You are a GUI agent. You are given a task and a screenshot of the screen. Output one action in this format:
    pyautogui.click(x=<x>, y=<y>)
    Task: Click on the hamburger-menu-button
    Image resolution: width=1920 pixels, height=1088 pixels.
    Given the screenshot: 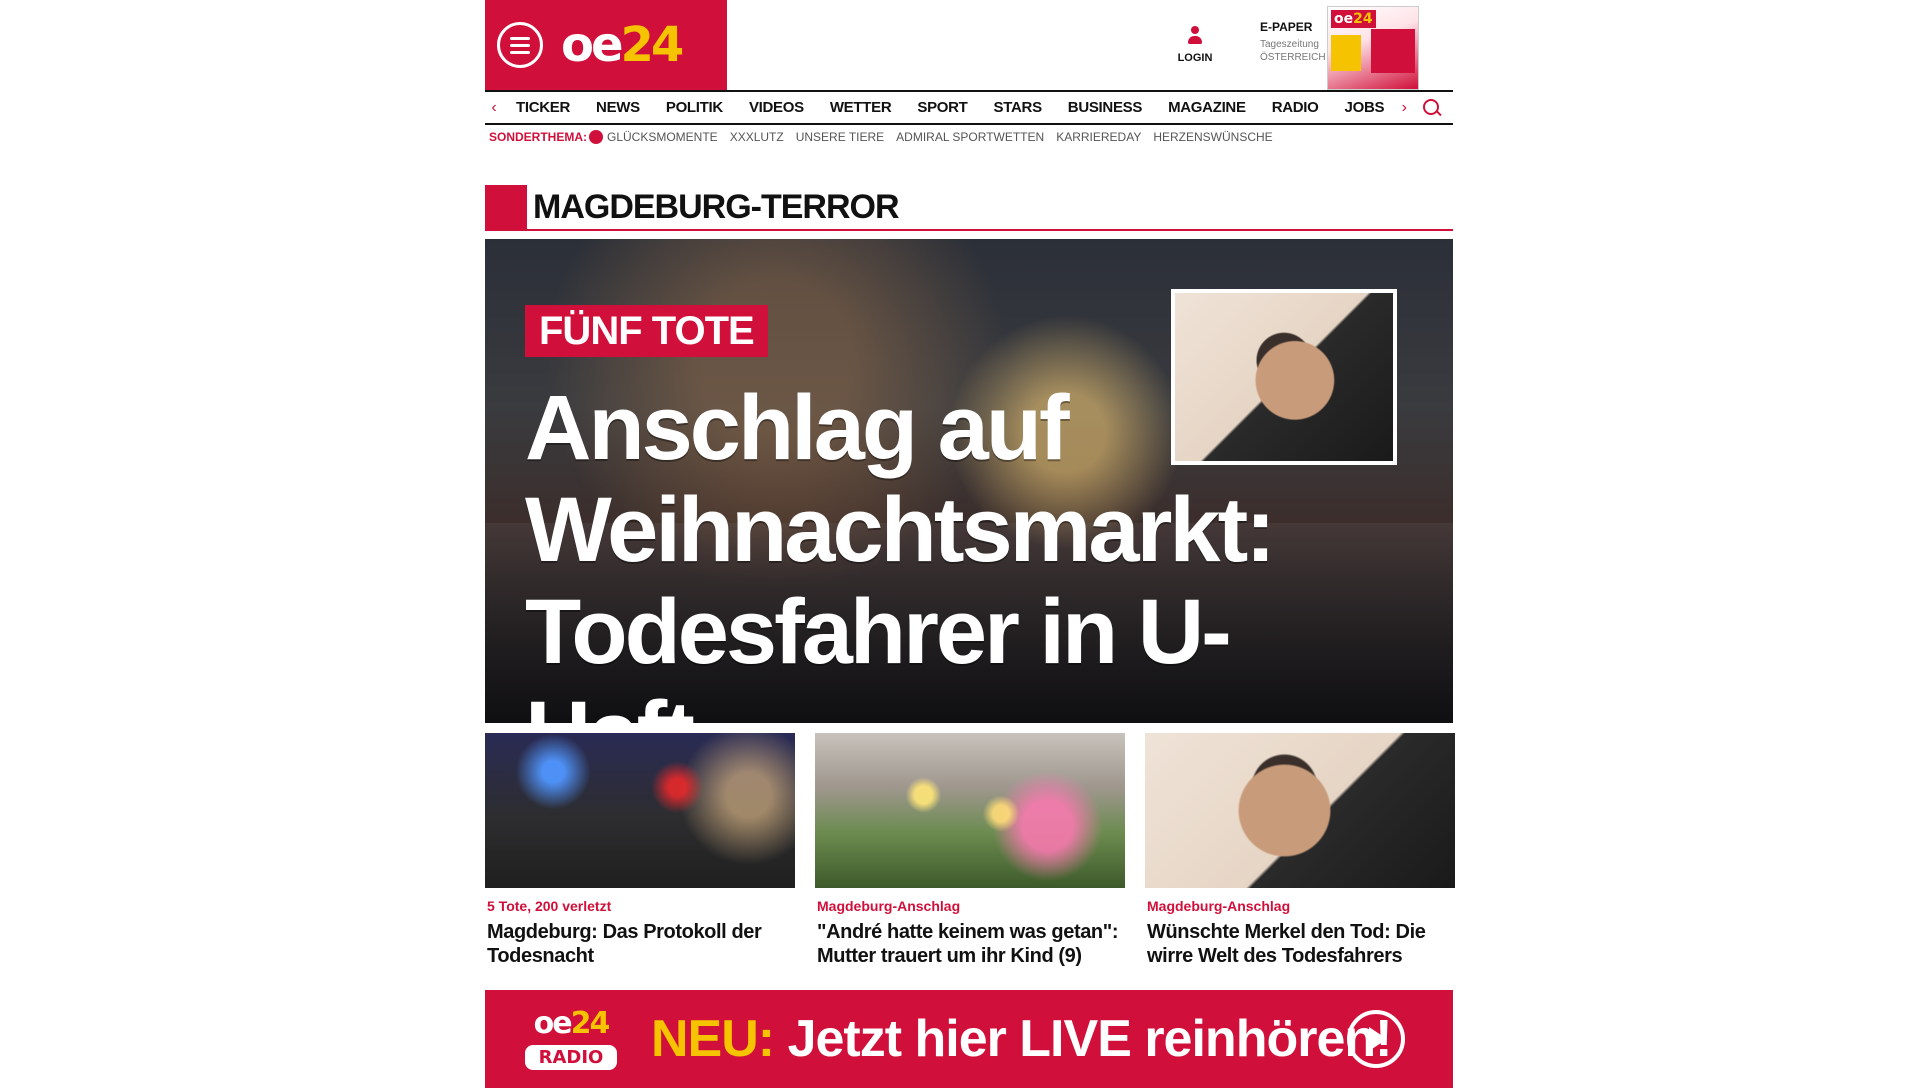 What is the action you would take?
    pyautogui.click(x=520, y=45)
    